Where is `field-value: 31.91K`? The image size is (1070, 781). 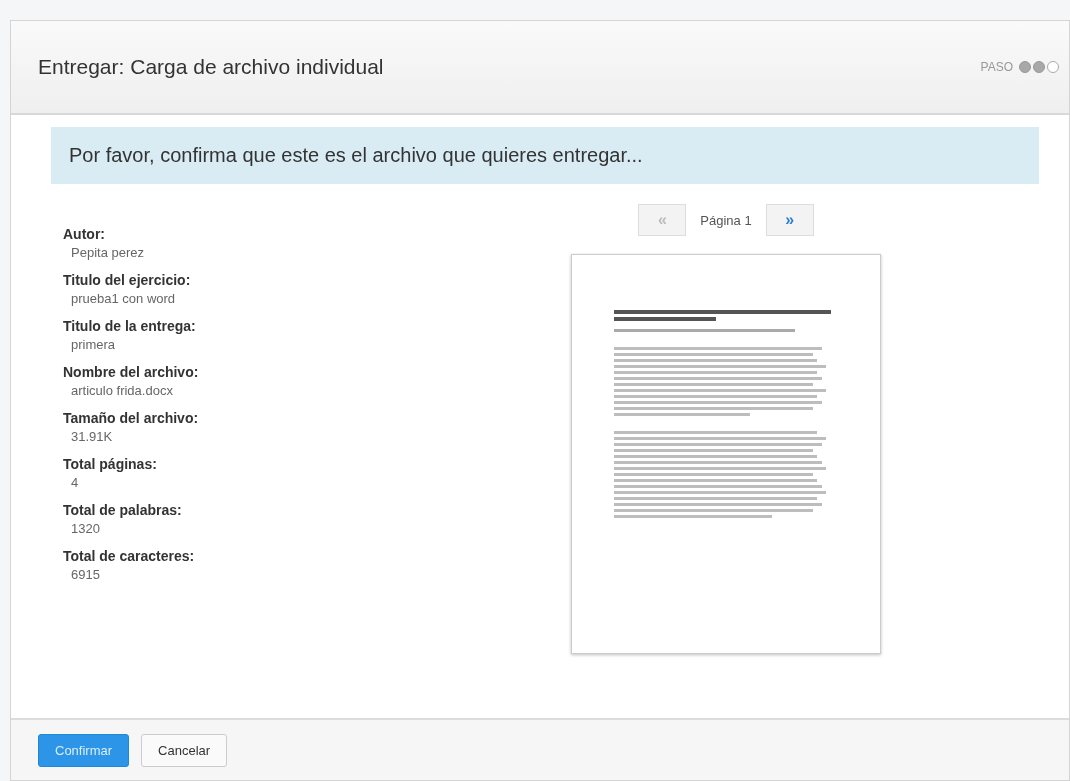 field-value: 31.91K is located at coordinates (92, 436).